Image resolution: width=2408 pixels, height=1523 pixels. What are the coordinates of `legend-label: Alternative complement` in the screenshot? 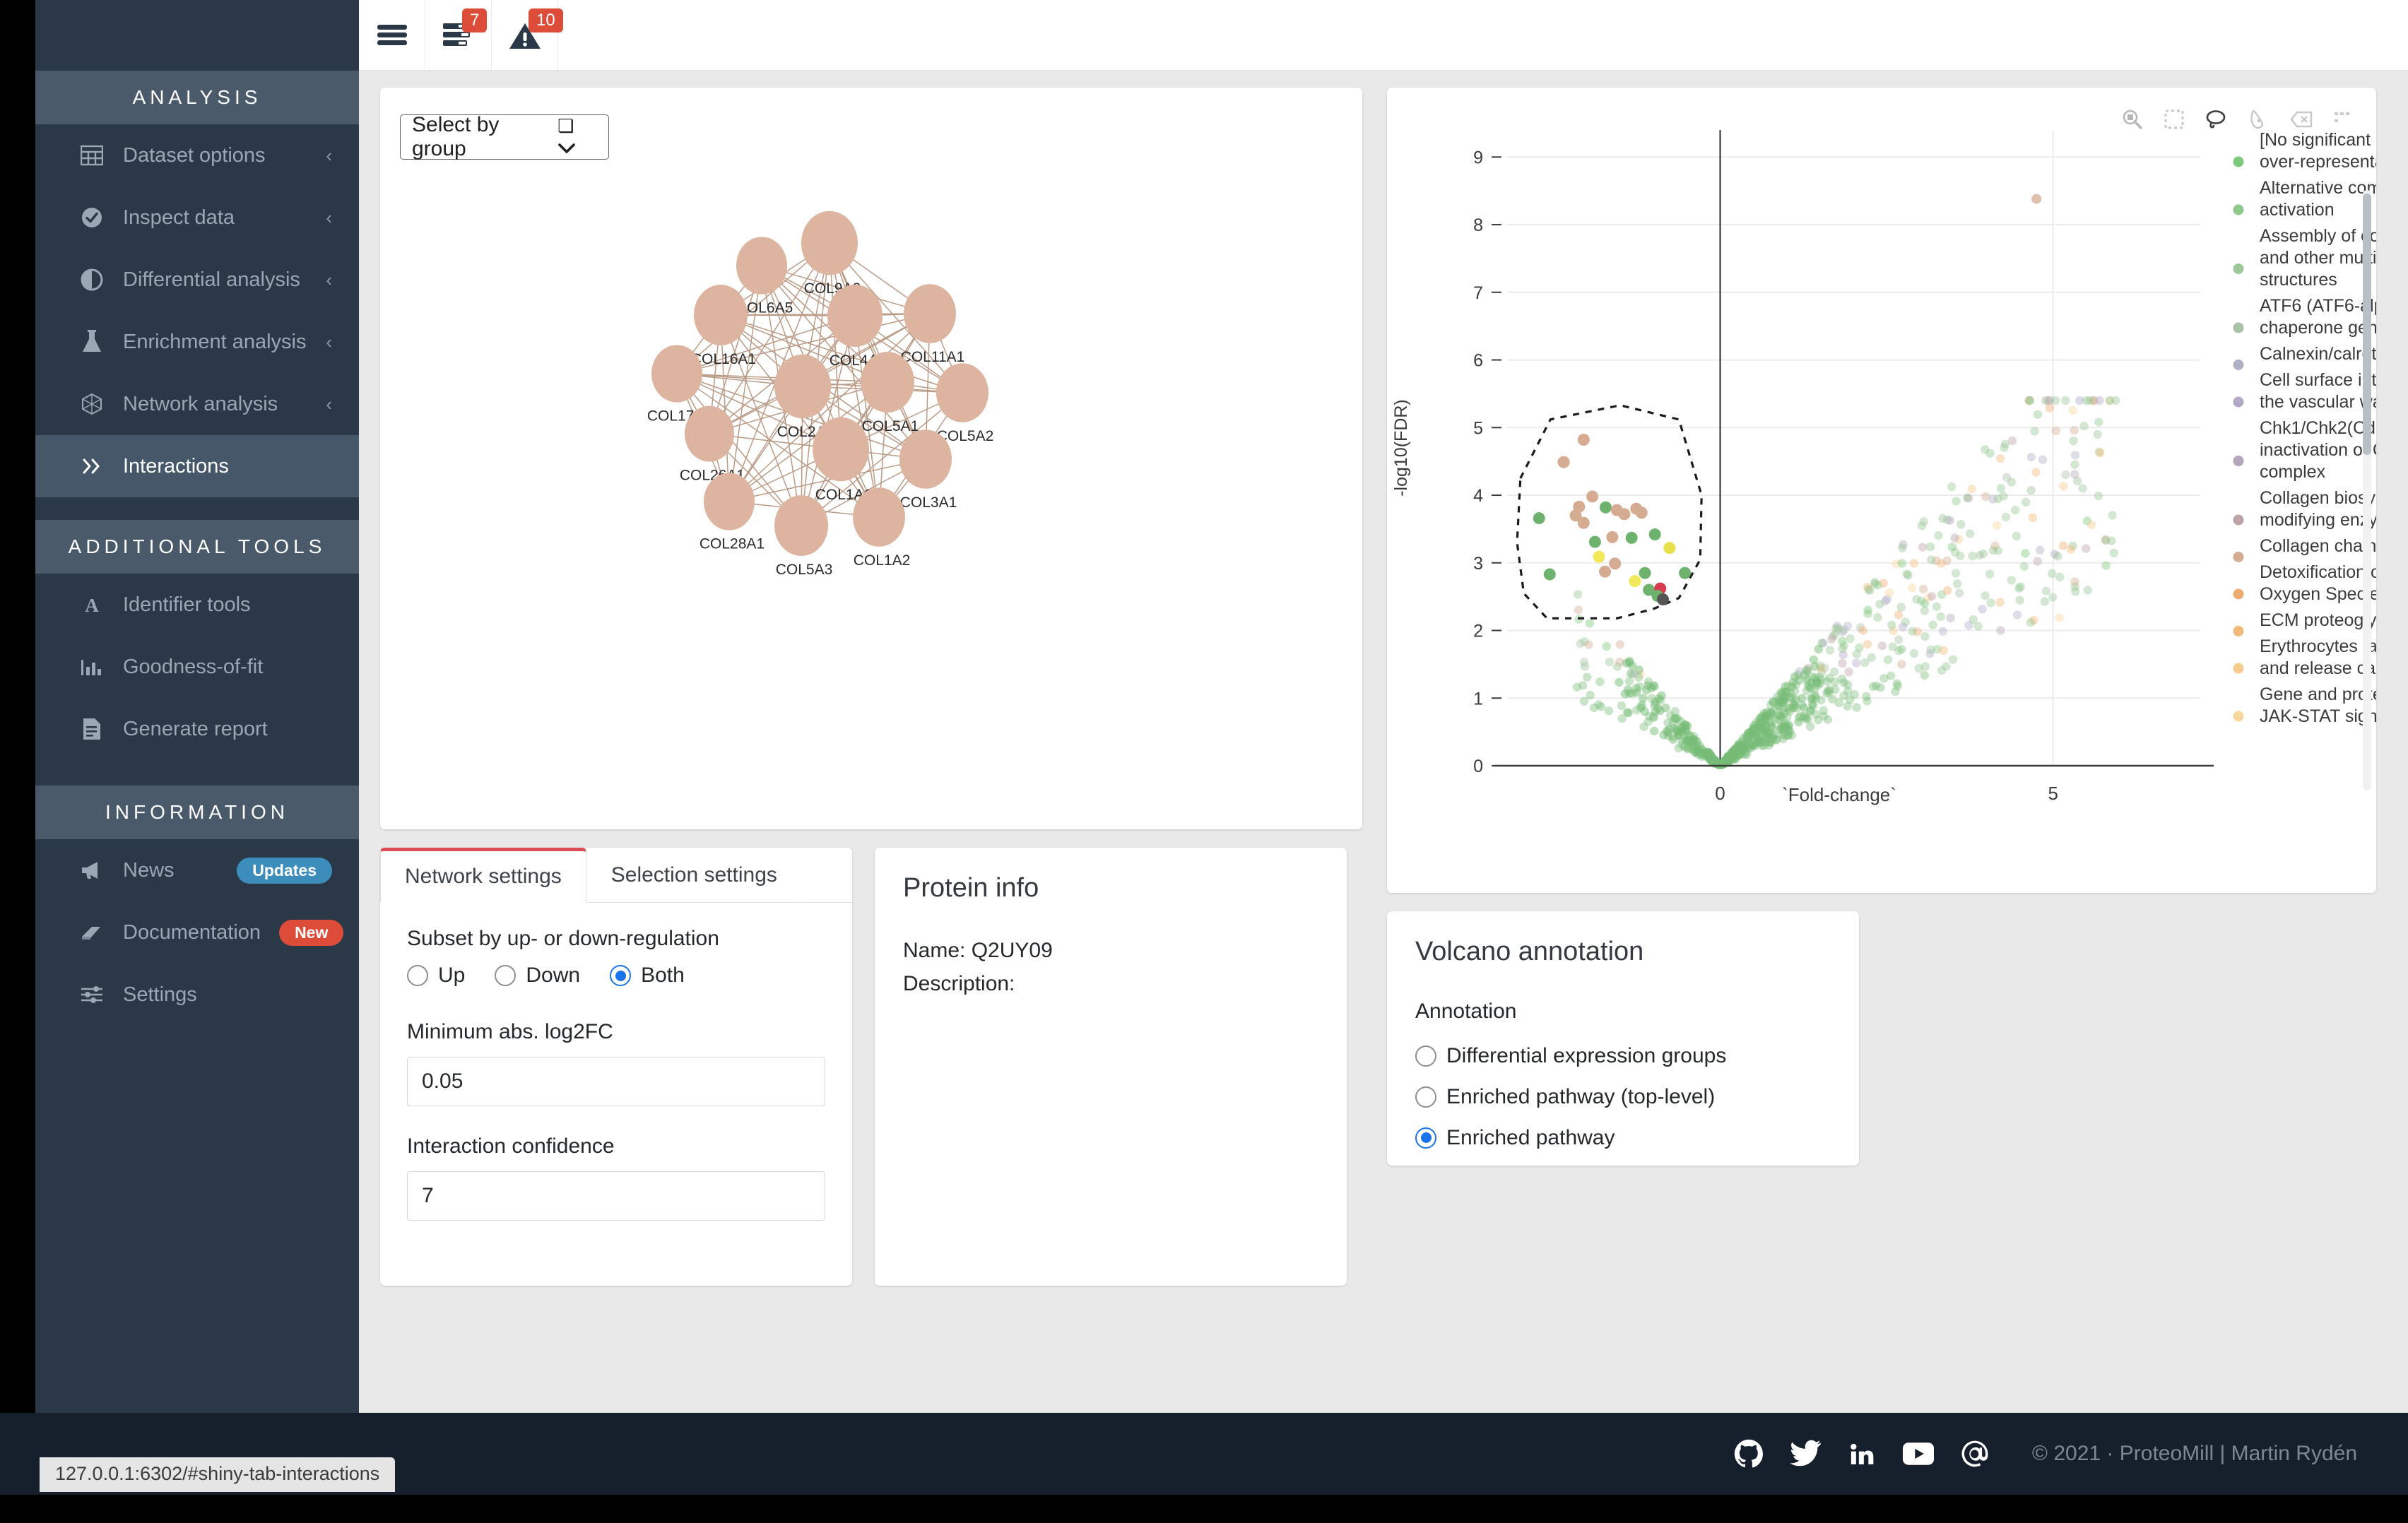 It's located at (2318, 188).